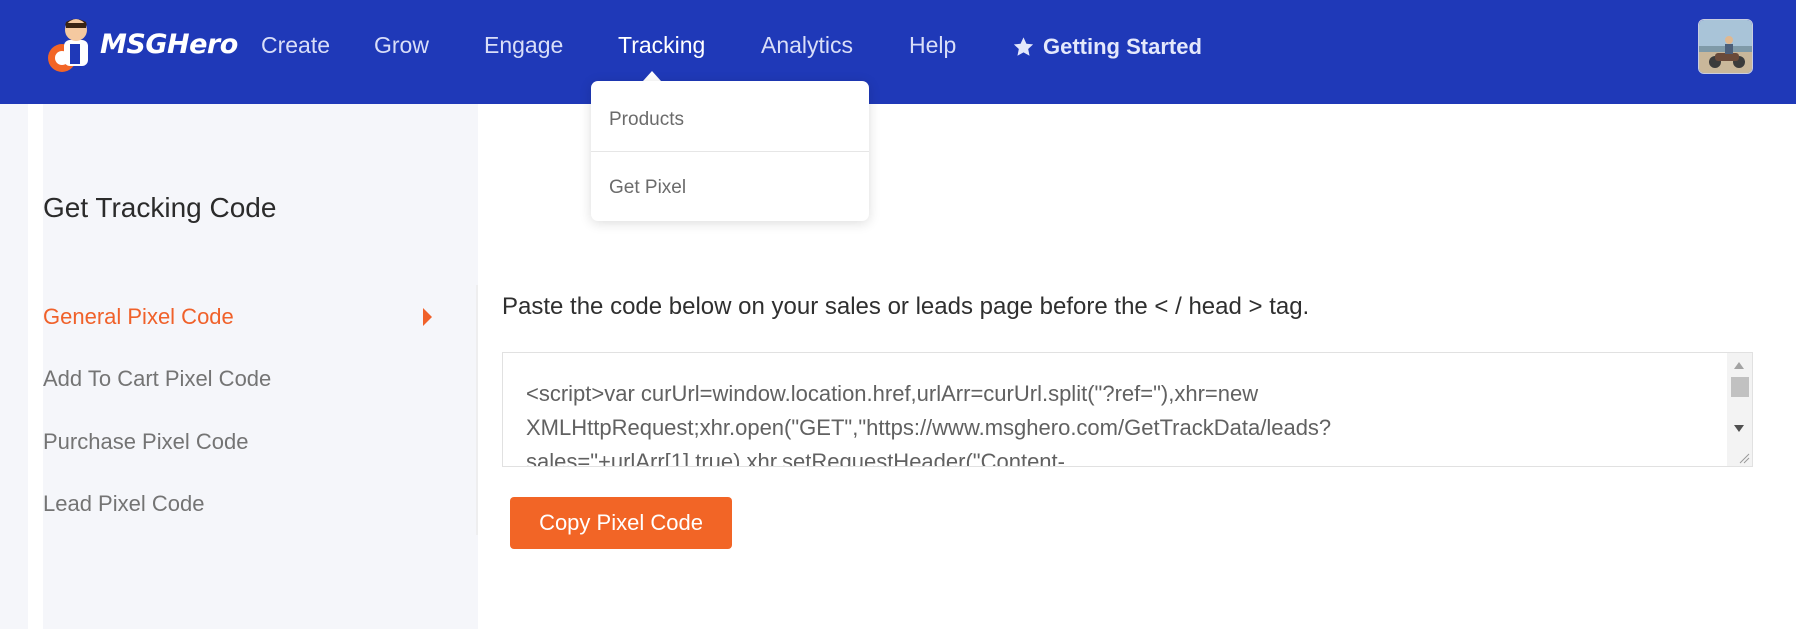 This screenshot has height=629, width=1796. Describe the element at coordinates (401, 45) in the screenshot. I see `nav-grow: Grow` at that location.